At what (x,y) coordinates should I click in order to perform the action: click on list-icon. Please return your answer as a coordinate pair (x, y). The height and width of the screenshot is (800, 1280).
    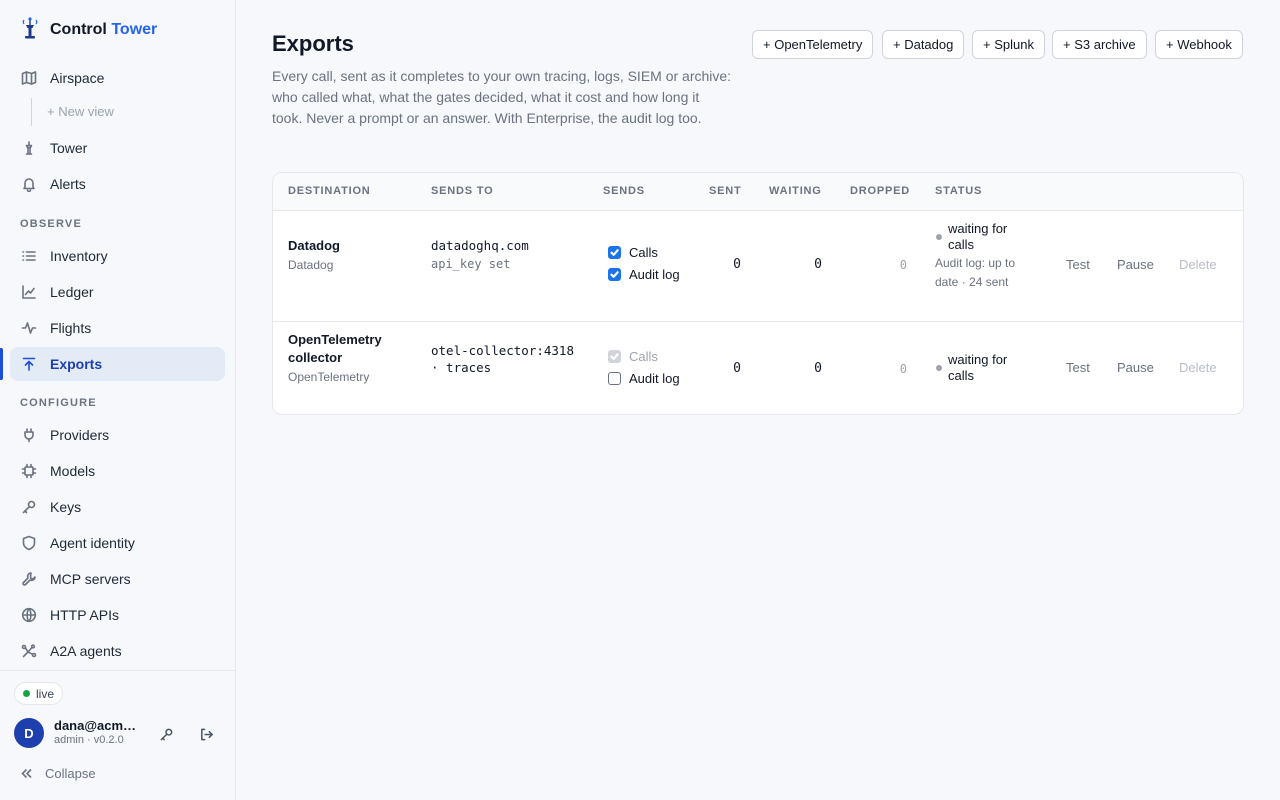
    Looking at the image, I should click on (28, 256).